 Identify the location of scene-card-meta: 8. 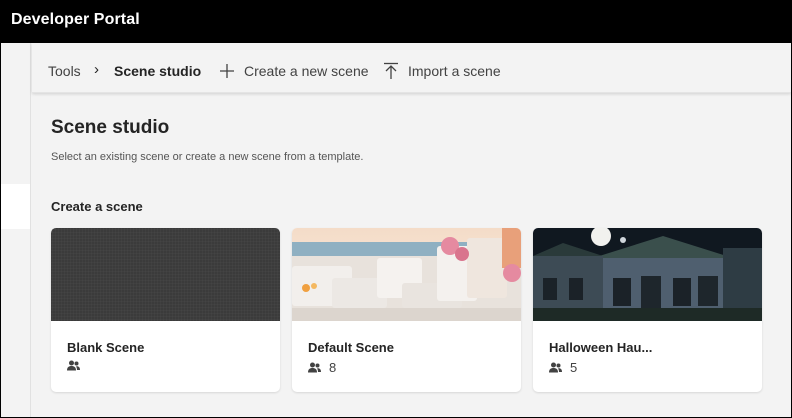
(322, 367).